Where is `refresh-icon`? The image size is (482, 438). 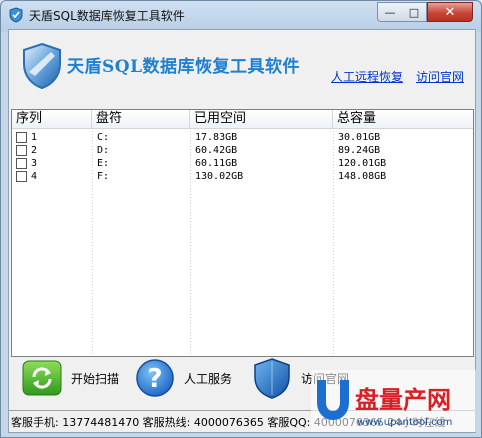 refresh-icon is located at coordinates (42, 378).